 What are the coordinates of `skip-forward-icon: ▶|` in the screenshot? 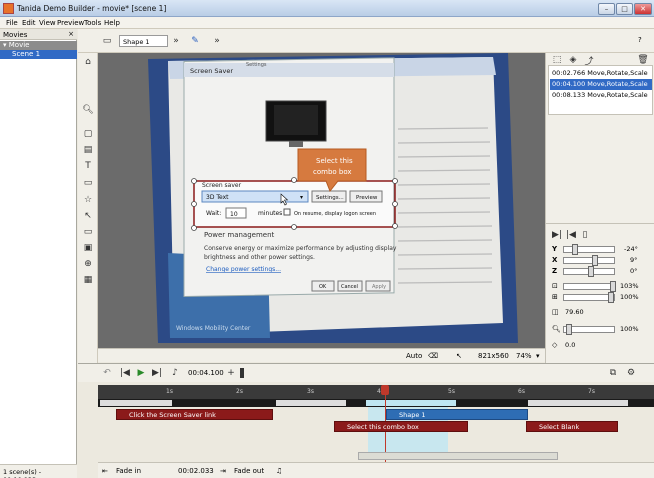 It's located at (157, 373).